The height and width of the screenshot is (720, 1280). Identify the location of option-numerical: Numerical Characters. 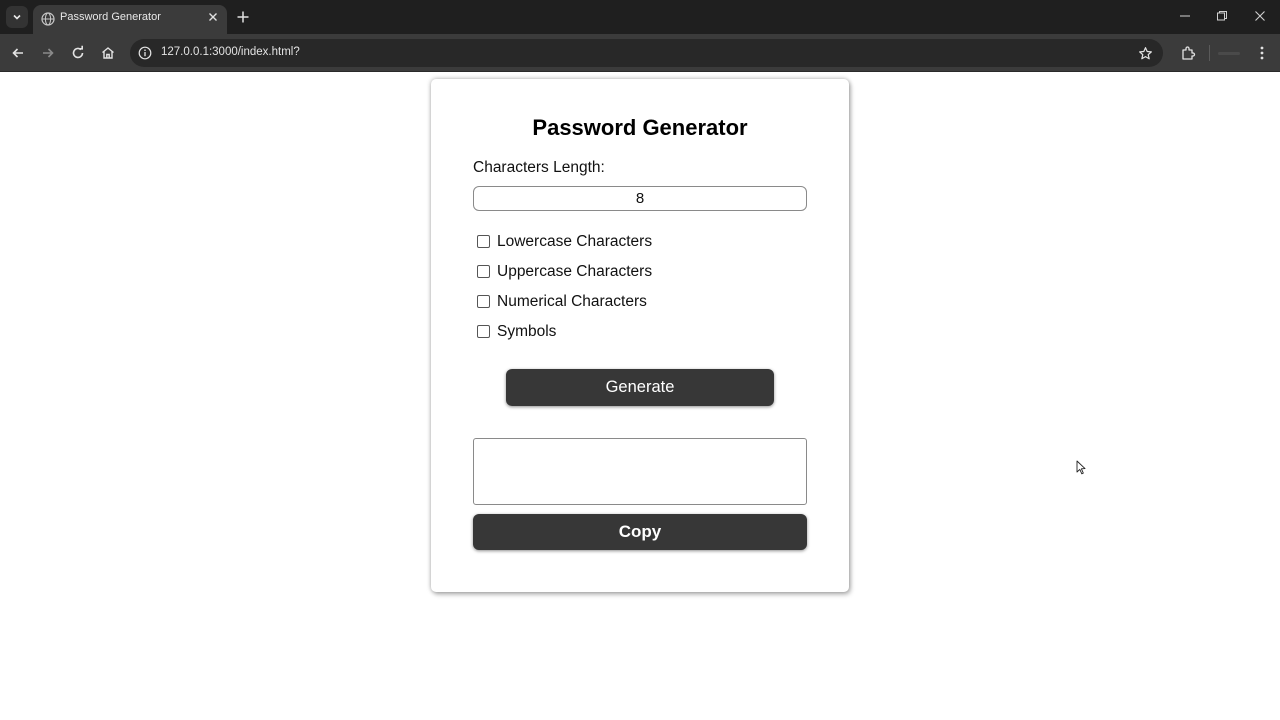
(562, 302).